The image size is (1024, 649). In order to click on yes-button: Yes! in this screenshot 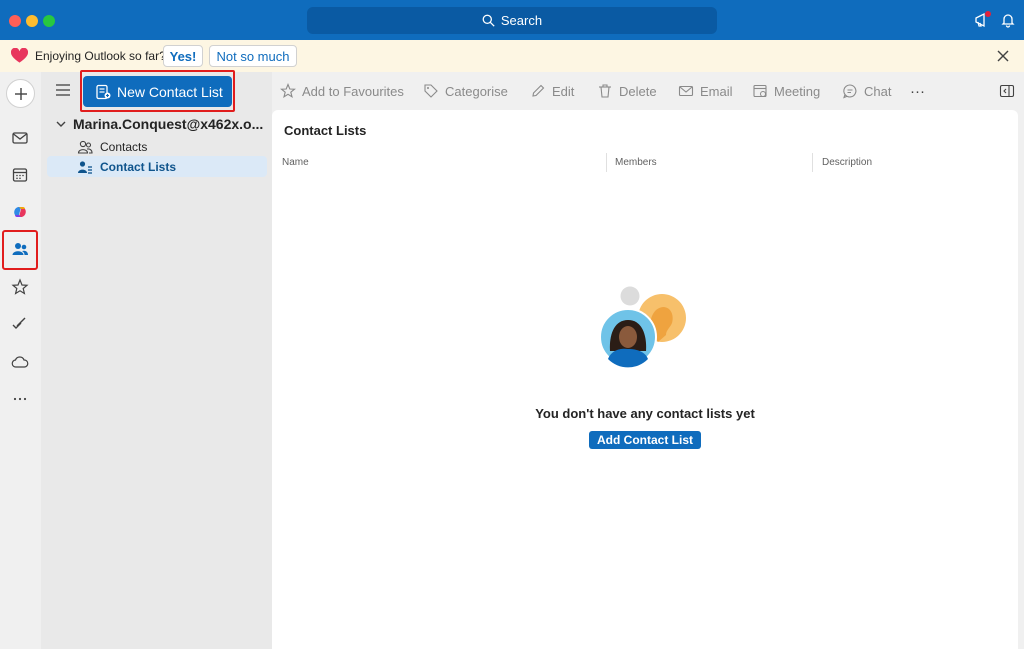, I will do `click(183, 56)`.